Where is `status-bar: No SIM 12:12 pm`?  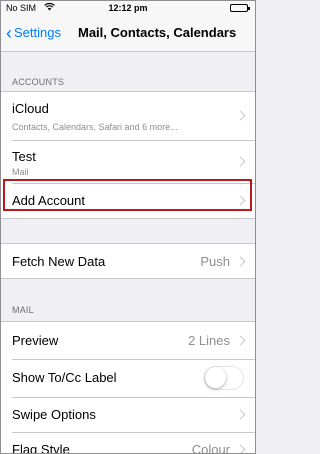 status-bar: No SIM 12:12 pm is located at coordinates (128, 8).